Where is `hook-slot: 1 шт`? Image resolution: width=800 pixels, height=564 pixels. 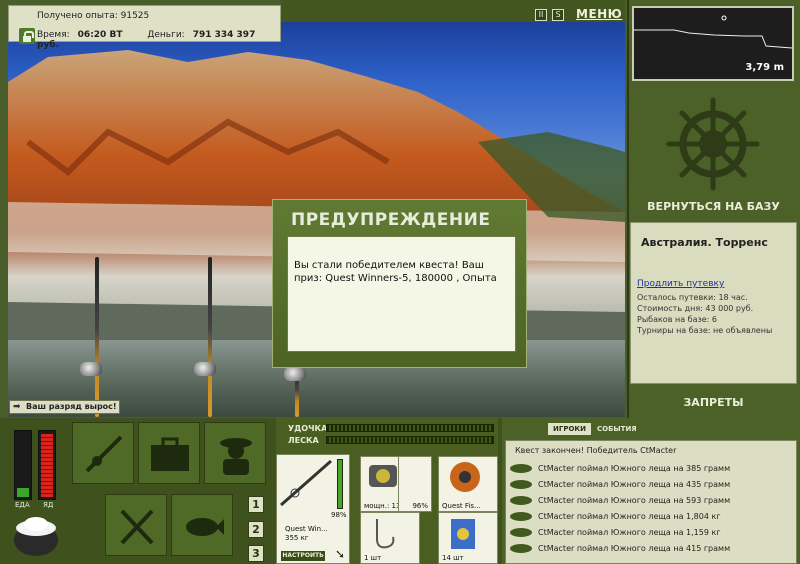
hook-slot: 1 шт is located at coordinates (390, 538).